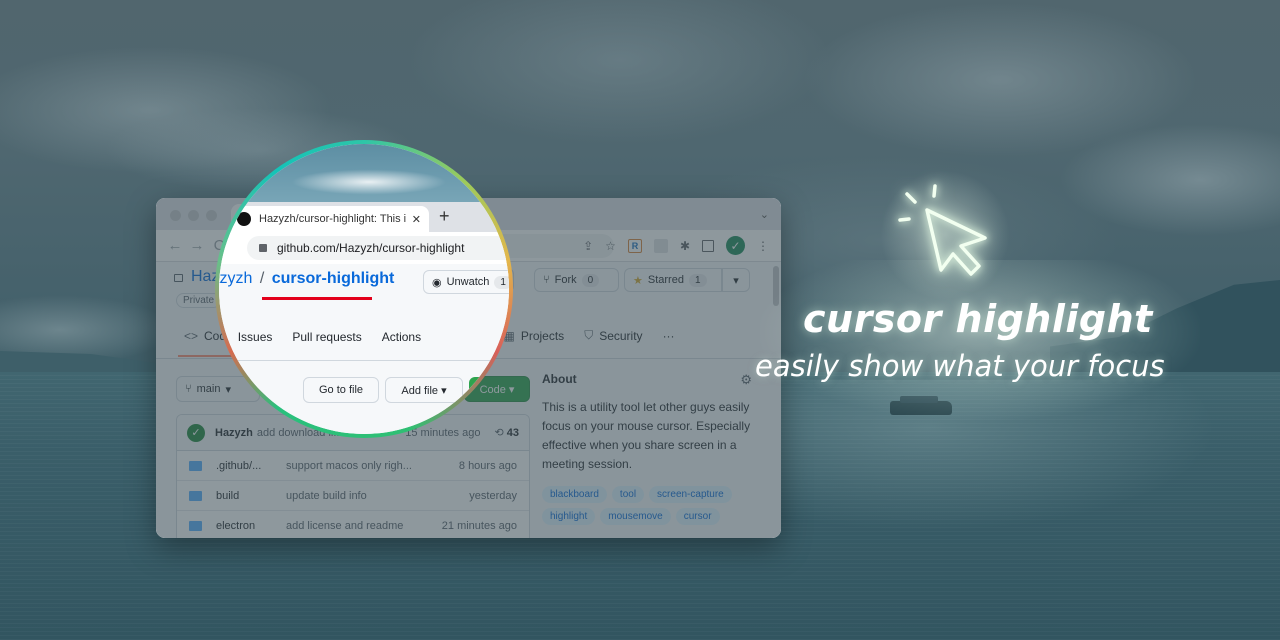  I want to click on minimize-window-button, so click(193, 215).